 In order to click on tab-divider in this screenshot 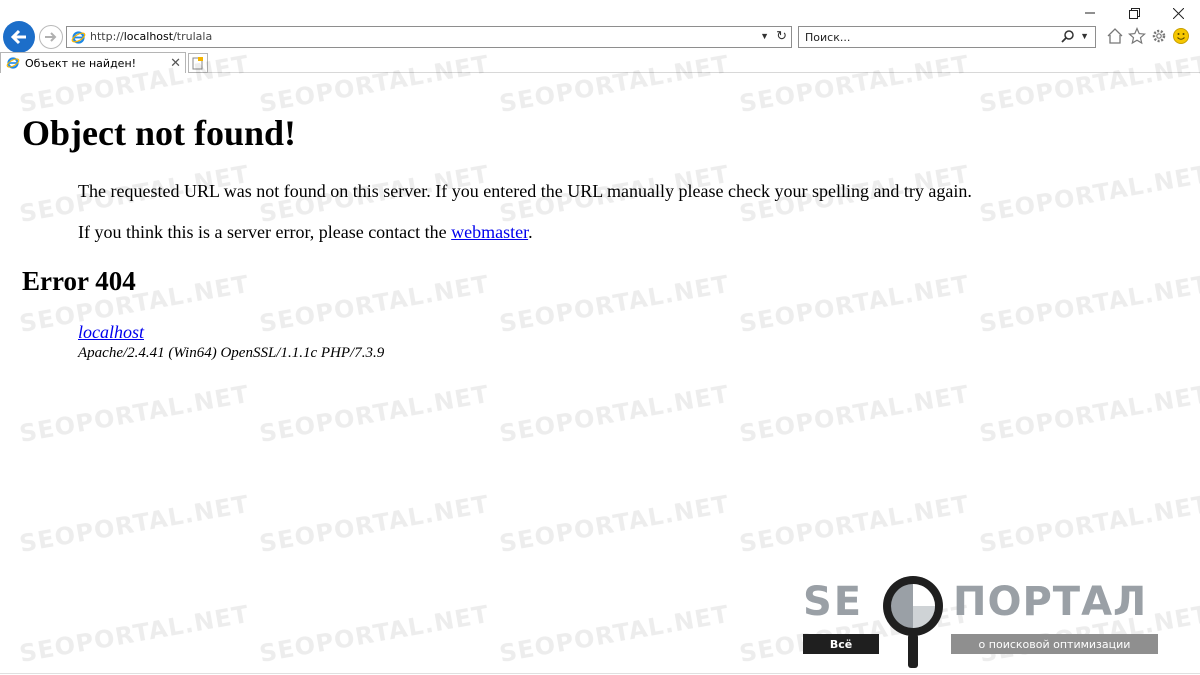, I will do `click(704, 72)`.